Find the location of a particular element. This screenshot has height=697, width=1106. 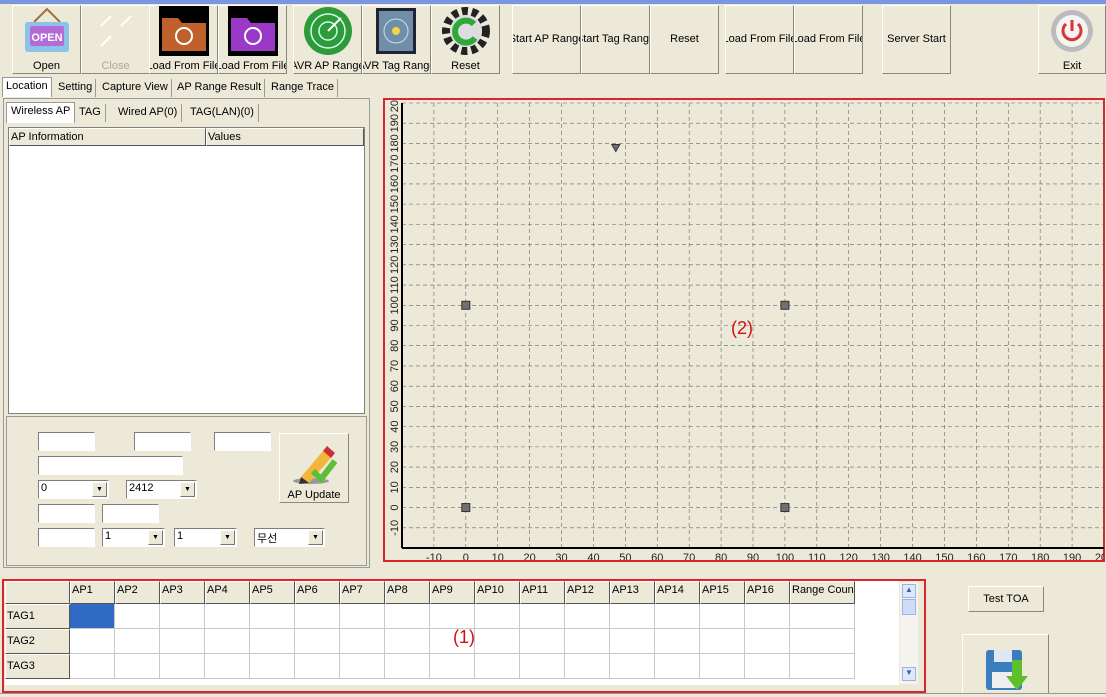

channel-combo: 0 ▼ is located at coordinates (73, 489).